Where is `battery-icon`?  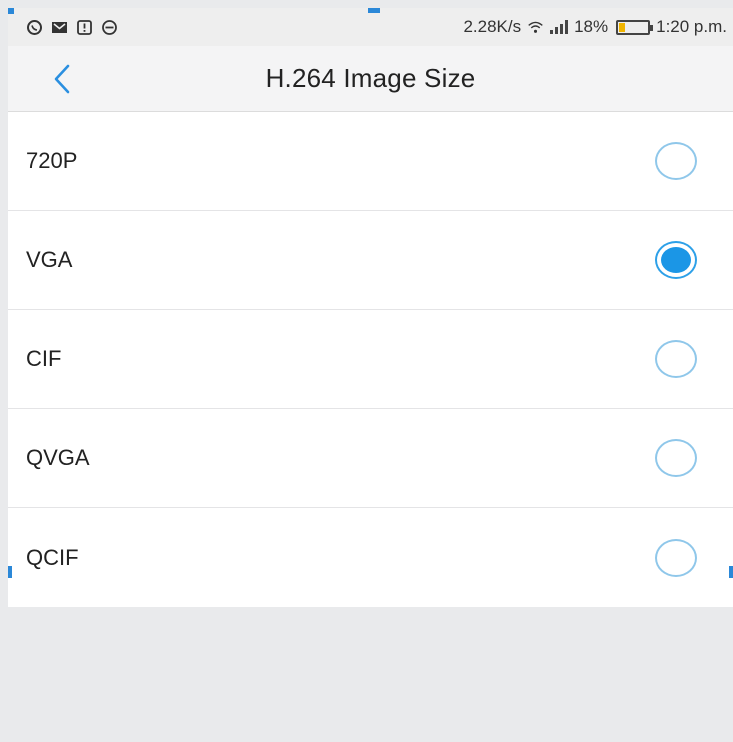
battery-icon is located at coordinates (635, 27).